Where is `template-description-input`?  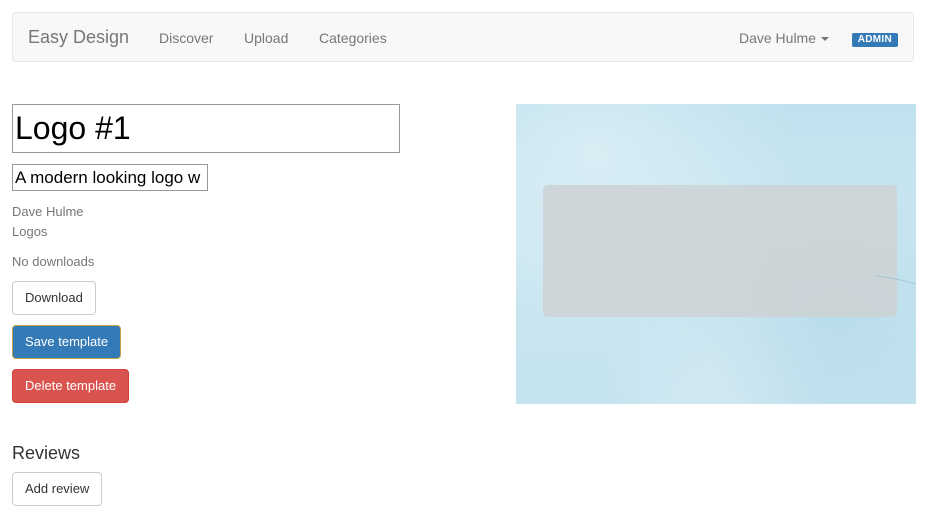
template-description-input is located at coordinates (110, 177).